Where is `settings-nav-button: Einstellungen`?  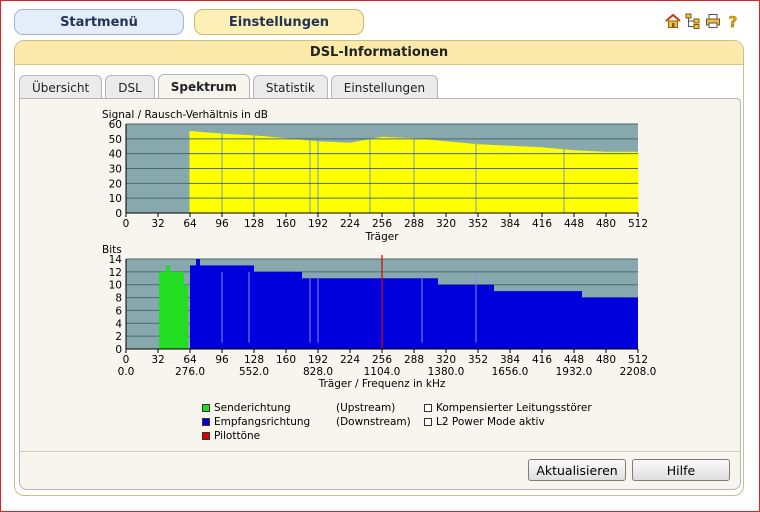
settings-nav-button: Einstellungen is located at coordinates (279, 22).